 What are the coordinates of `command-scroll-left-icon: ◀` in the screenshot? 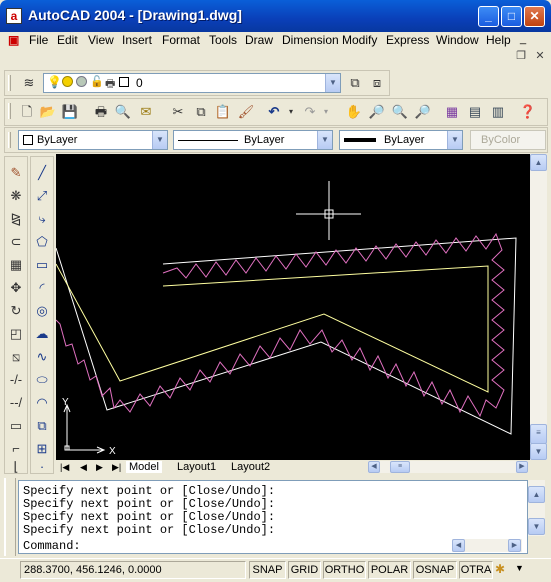 It's located at (458, 545).